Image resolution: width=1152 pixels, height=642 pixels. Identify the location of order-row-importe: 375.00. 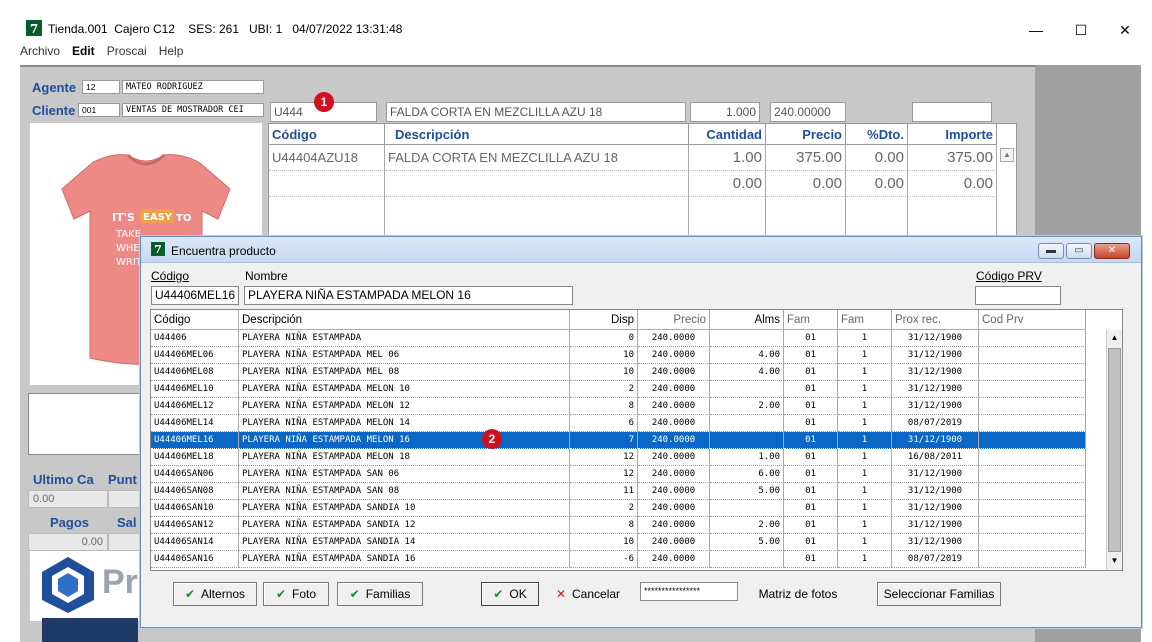
(952, 158).